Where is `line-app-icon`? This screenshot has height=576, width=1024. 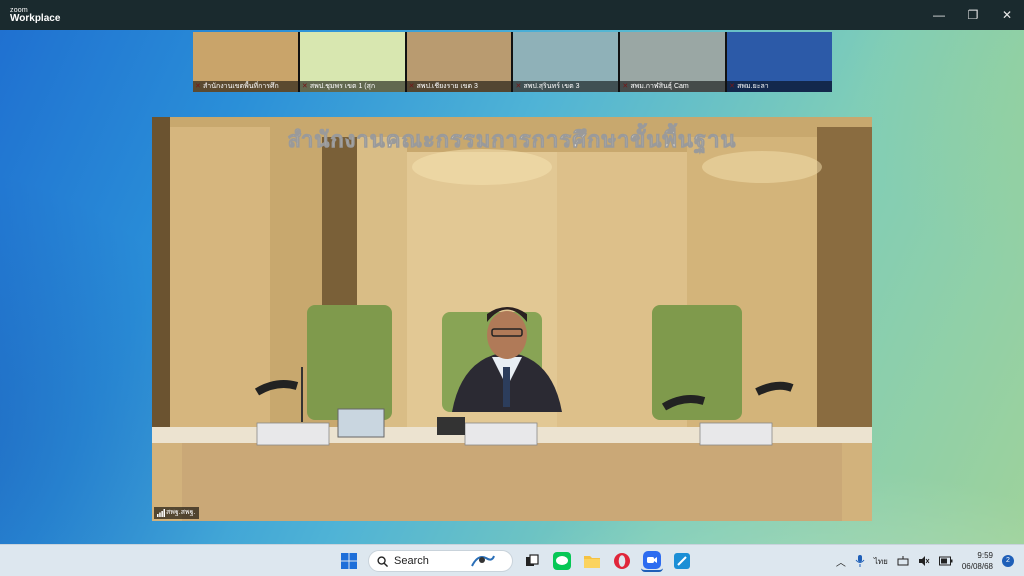 line-app-icon is located at coordinates (562, 561).